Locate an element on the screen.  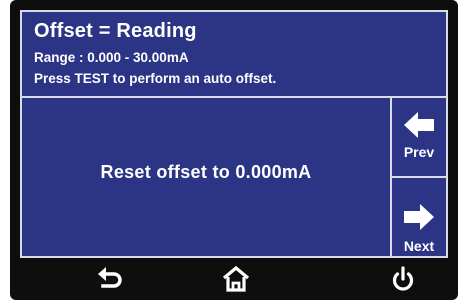
power-button is located at coordinates (403, 279).